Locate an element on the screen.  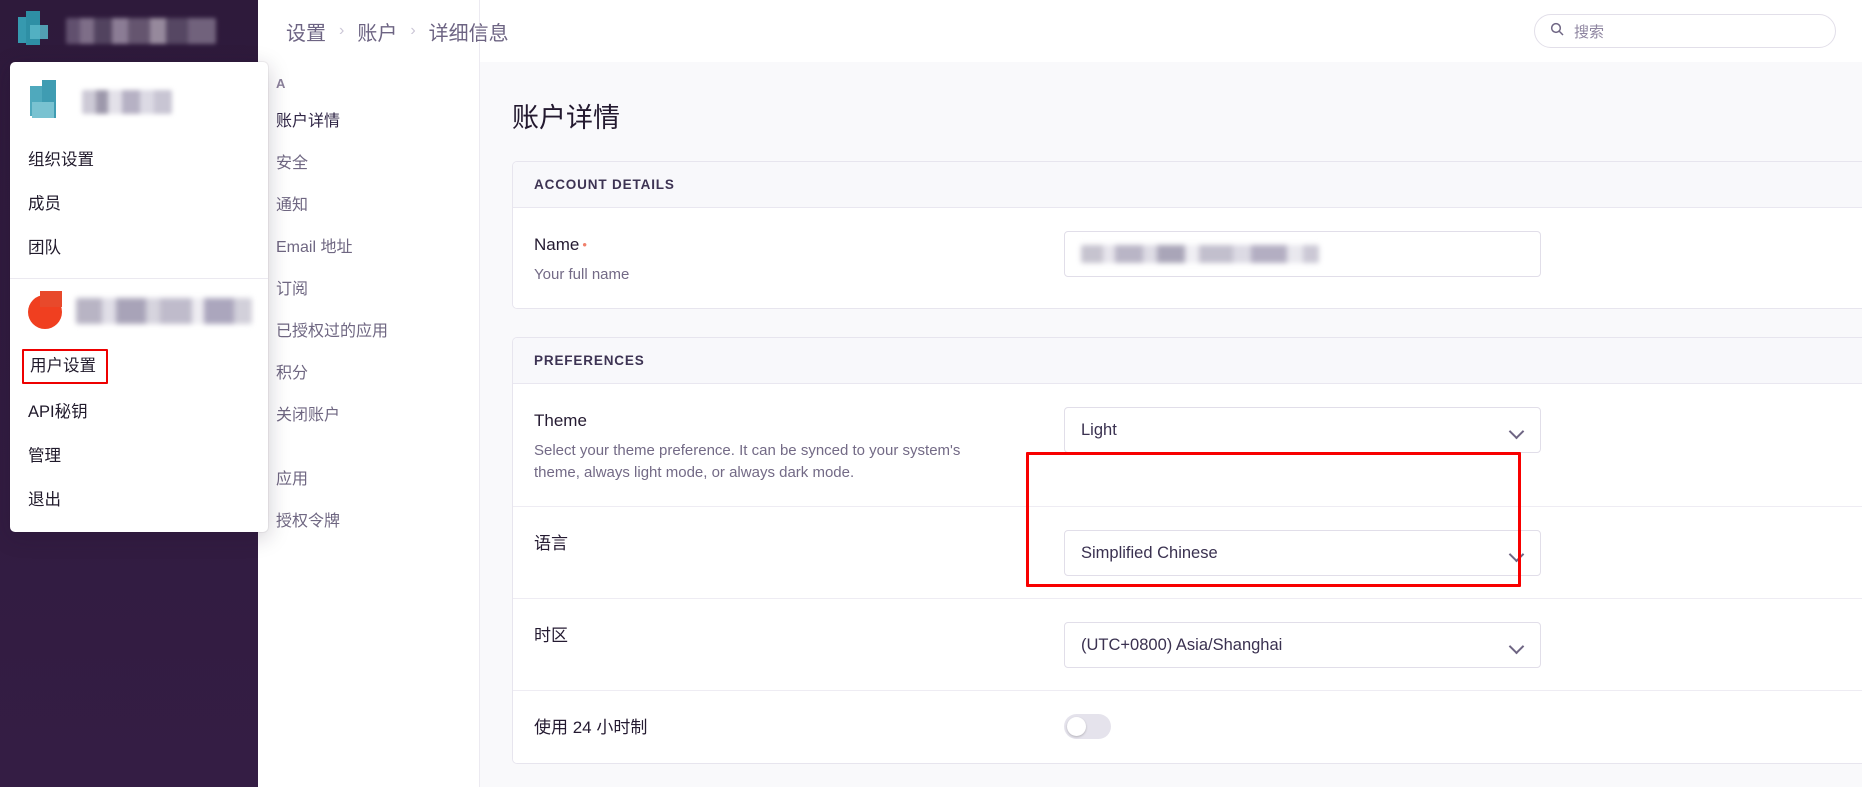
hour24-toggle is located at coordinates (1087, 726).